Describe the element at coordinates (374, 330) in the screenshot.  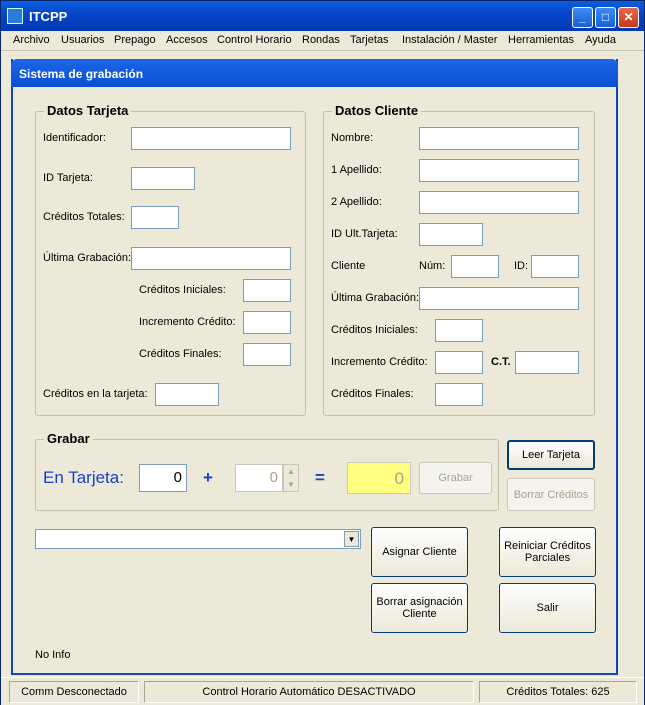
I see `cliente-creditos-iniciales-label: Créditos Iniciales:` at that location.